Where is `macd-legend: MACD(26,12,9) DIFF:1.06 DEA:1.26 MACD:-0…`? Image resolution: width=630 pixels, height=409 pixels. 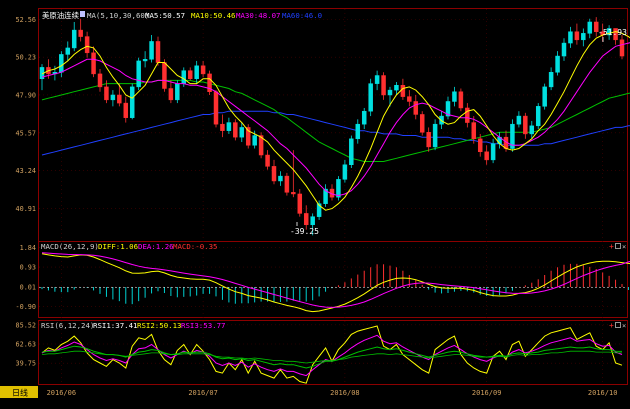 macd-legend: MACD(26,12,9) DIFF:1.06 DEA:1.26 MACD:-0… is located at coordinates (129, 246).